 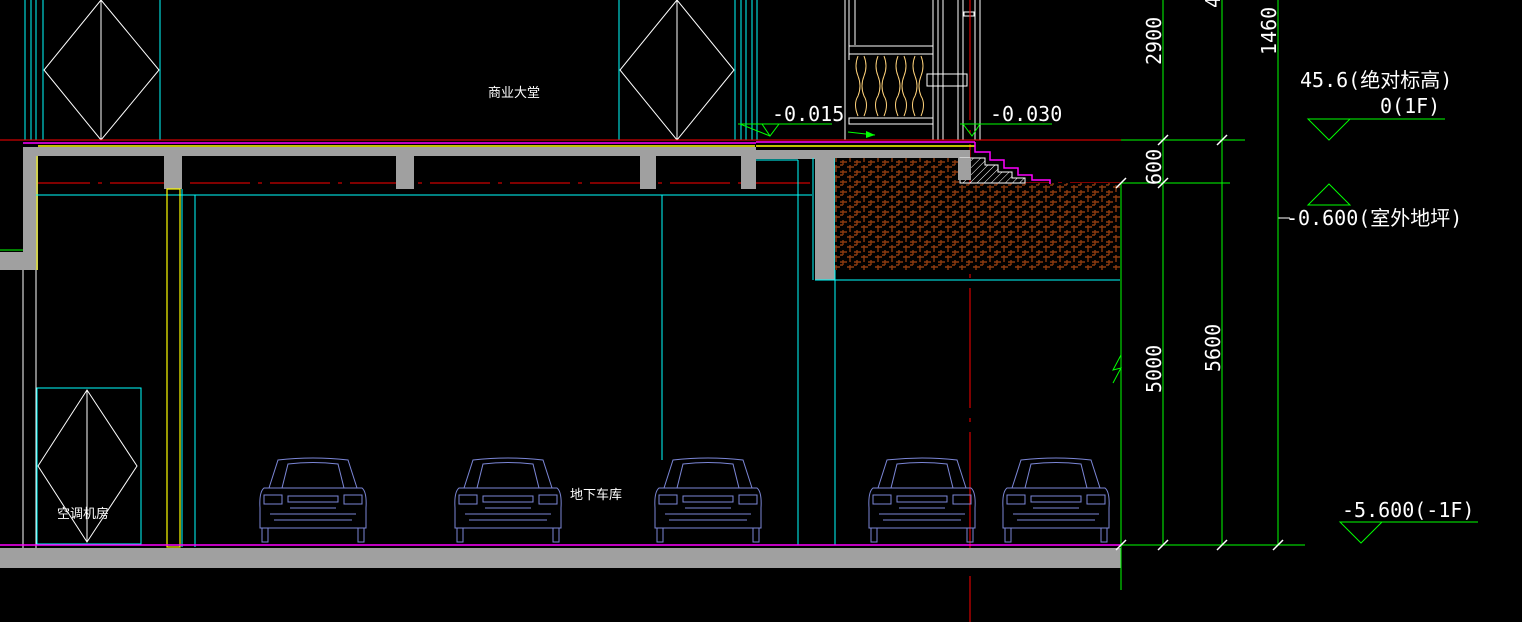 What do you see at coordinates (1154, 41) in the screenshot?
I see `dim-2900: 2900` at bounding box center [1154, 41].